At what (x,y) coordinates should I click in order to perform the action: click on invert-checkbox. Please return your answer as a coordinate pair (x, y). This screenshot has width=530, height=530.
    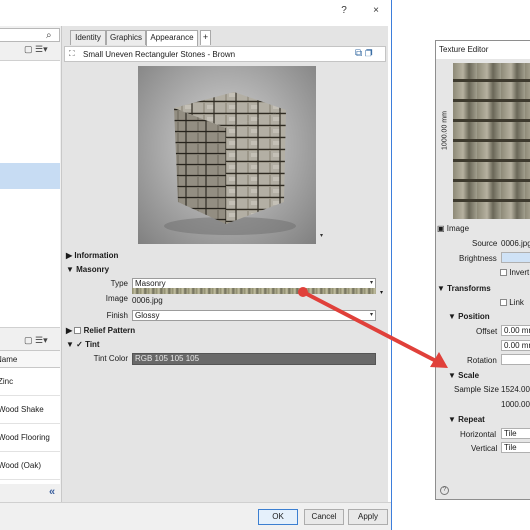
    Looking at the image, I should click on (503, 272).